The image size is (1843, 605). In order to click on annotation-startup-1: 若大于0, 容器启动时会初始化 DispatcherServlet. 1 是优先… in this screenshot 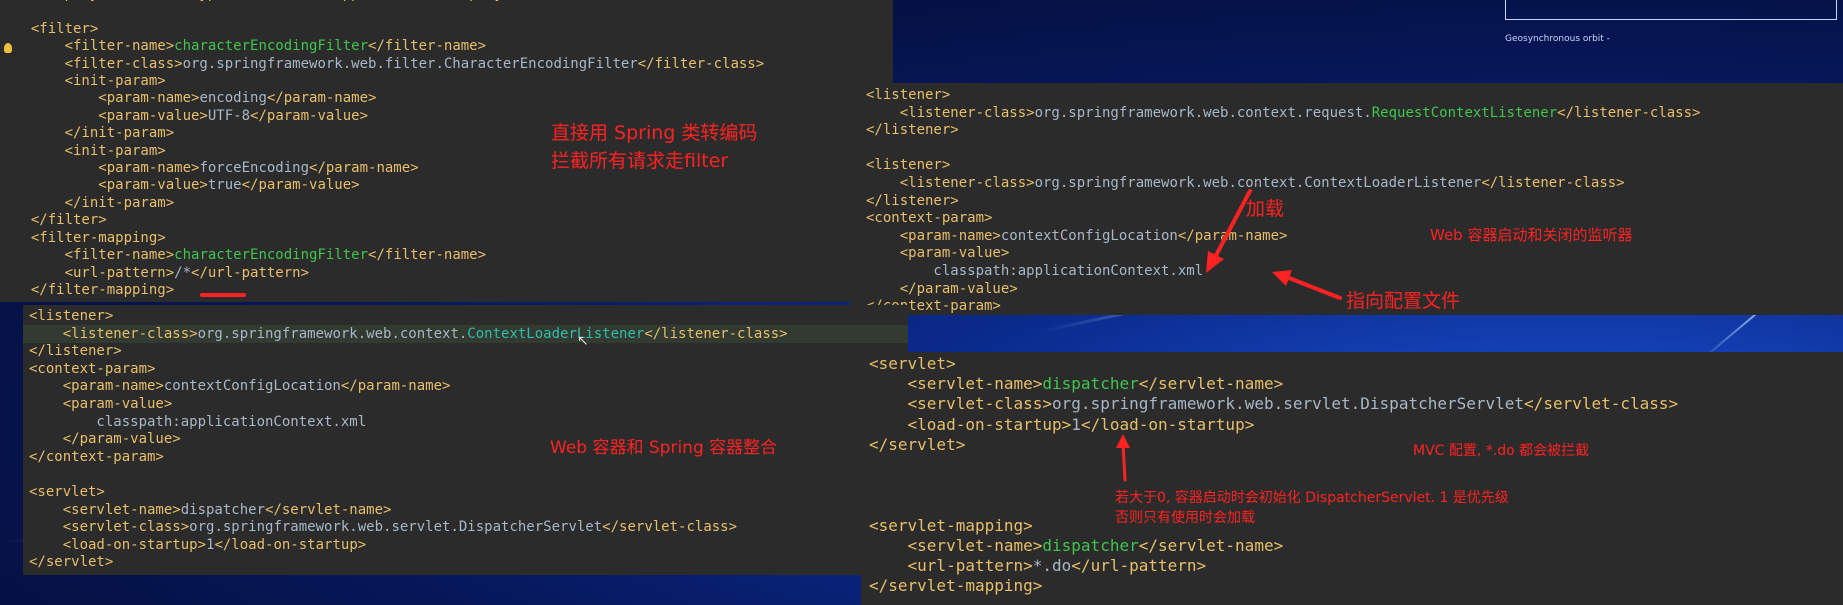, I will do `click(1312, 498)`.